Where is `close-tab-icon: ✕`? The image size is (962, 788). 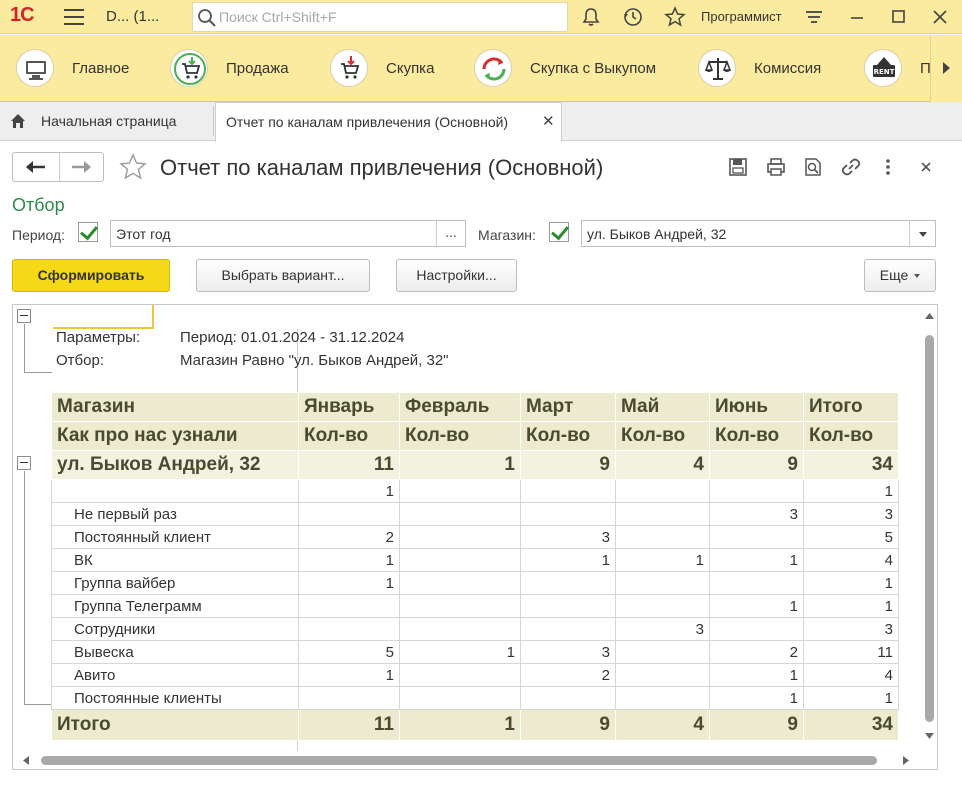
close-tab-icon: ✕ is located at coordinates (548, 121).